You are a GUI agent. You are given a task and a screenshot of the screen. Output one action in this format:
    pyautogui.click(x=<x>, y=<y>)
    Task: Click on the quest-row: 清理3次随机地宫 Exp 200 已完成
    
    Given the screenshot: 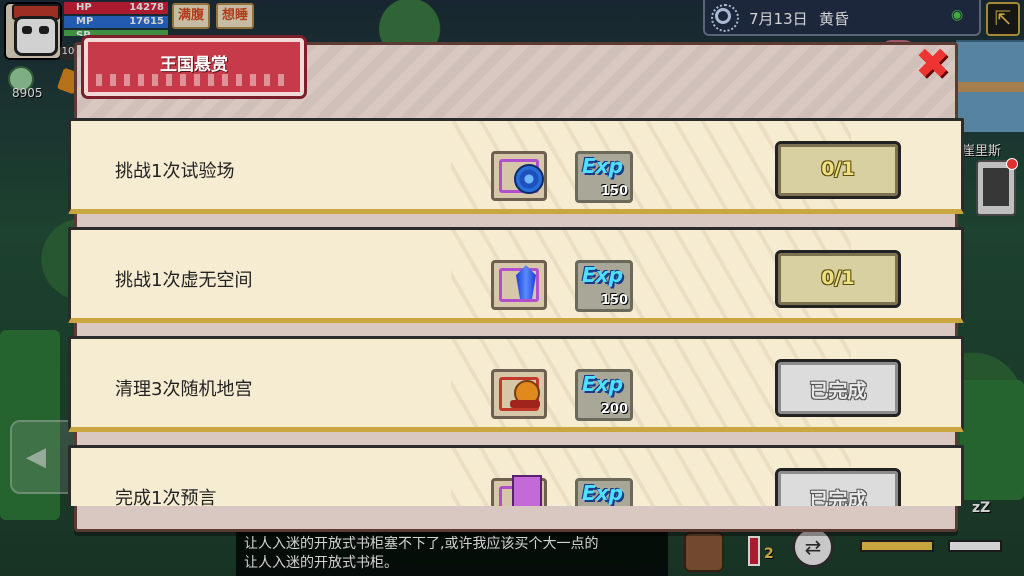 What is the action you would take?
    pyautogui.click(x=516, y=384)
    